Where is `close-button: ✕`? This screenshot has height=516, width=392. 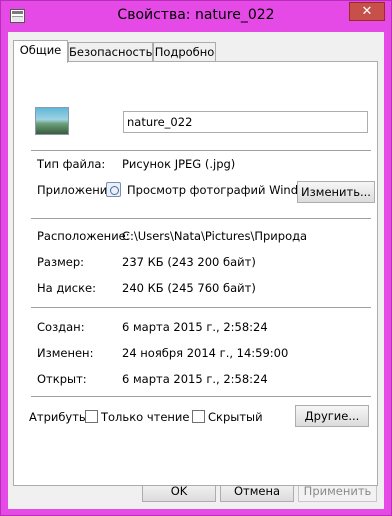
close-button: ✕ is located at coordinates (367, 11).